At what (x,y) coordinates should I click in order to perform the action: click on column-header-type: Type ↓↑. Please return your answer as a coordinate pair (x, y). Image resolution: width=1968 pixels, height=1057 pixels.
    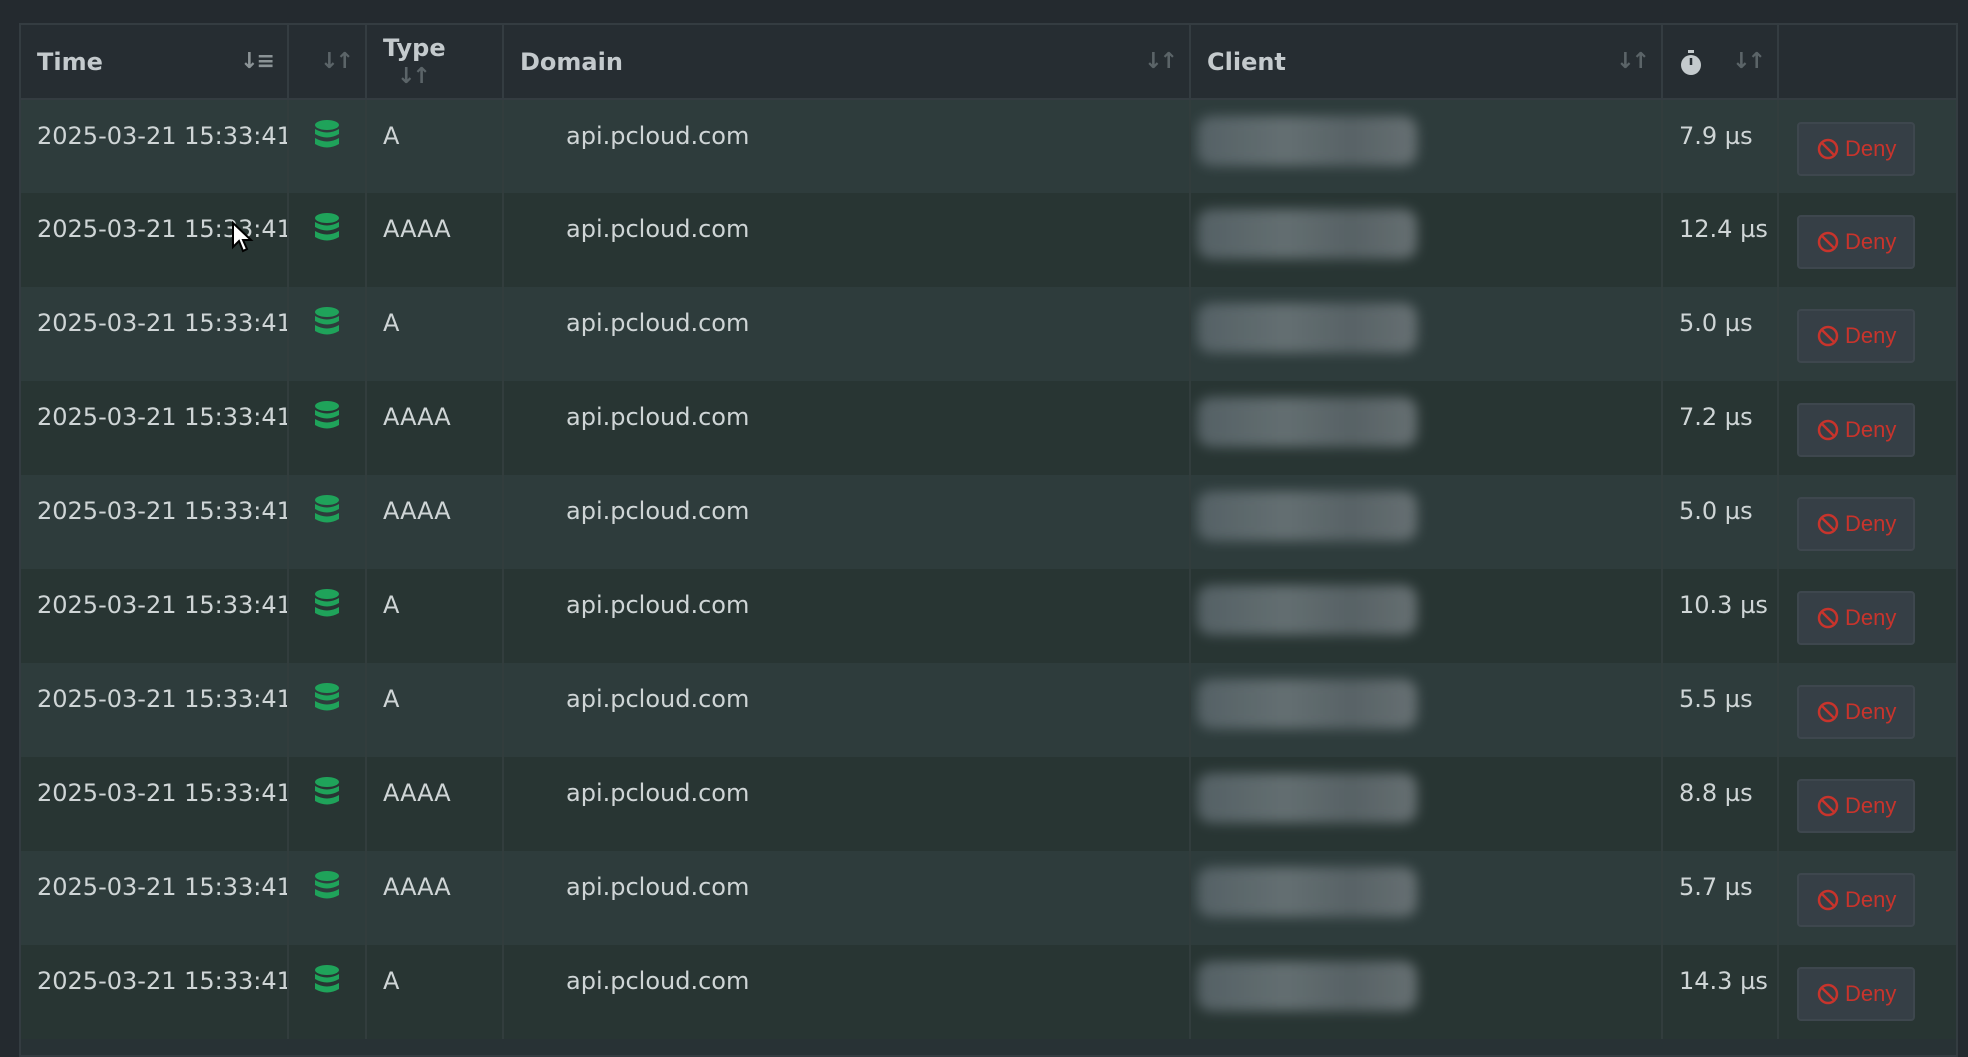
    Looking at the image, I should click on (435, 62).